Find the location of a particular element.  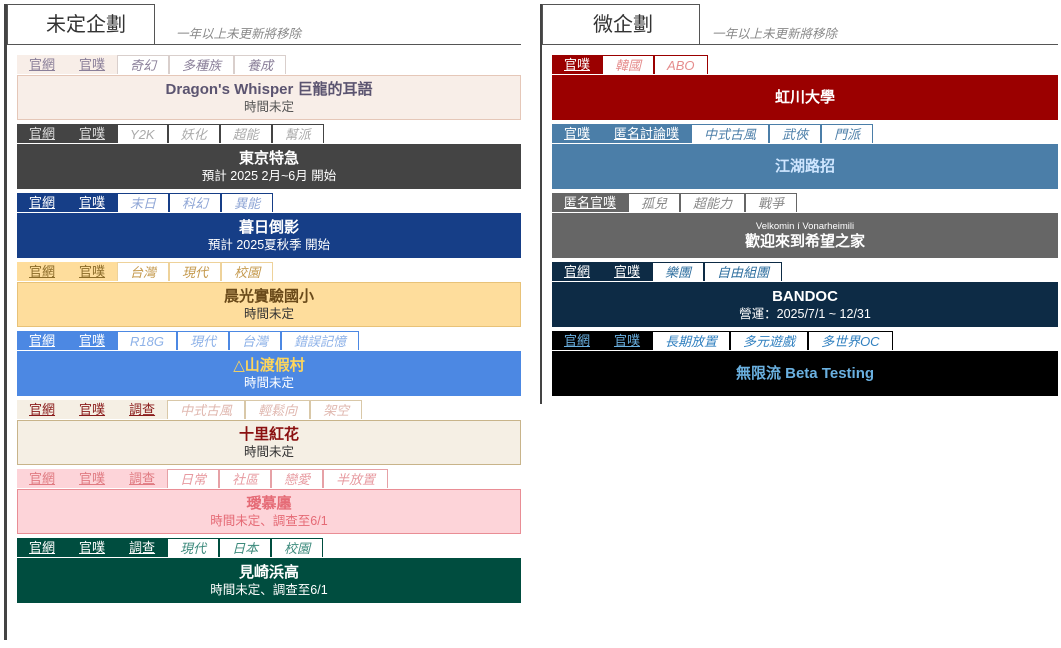

project-entry: 官網 官噗 調查 現代 日本 校園 見崎浜高 時間未定、調查至6/1 is located at coordinates (269, 570).